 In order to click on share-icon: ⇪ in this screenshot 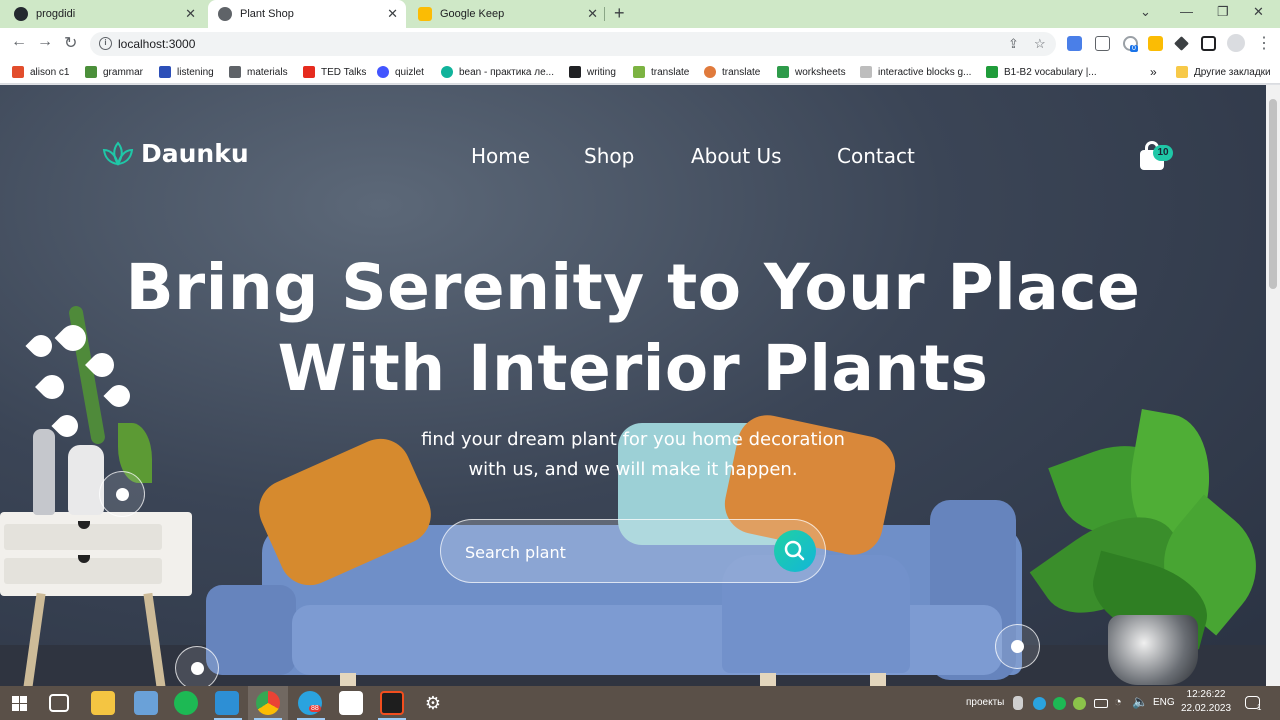, I will do `click(1013, 44)`.